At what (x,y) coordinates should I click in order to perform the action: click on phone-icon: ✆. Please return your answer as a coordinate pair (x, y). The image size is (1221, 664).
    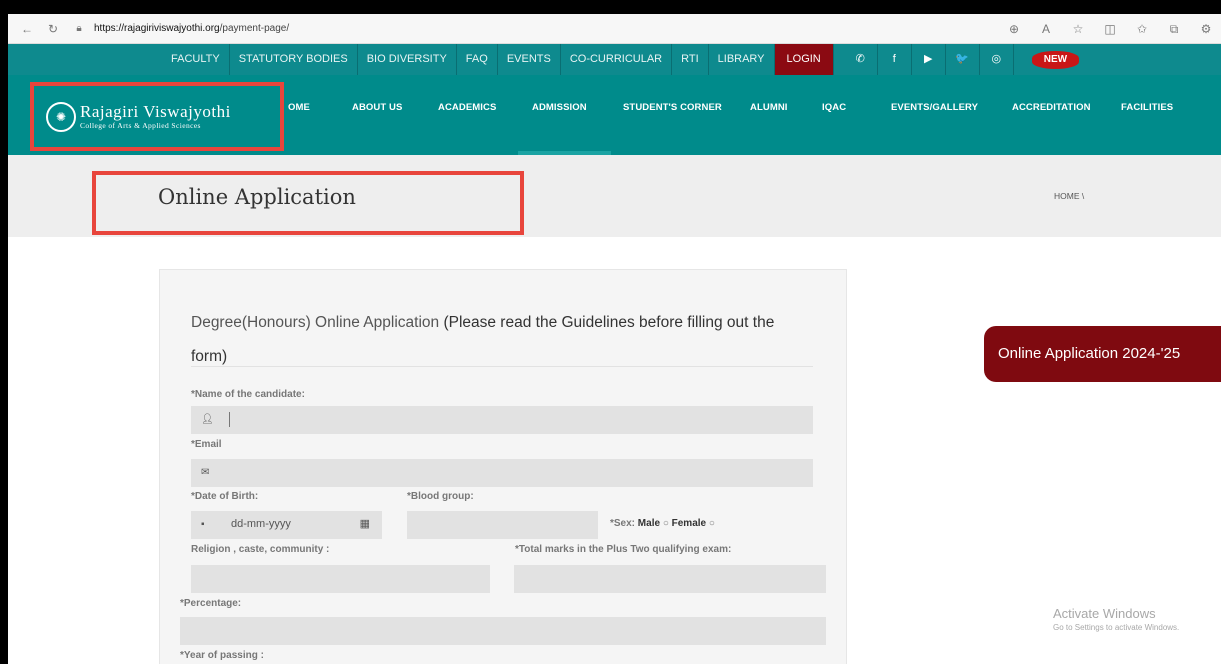
    Looking at the image, I should click on (861, 59).